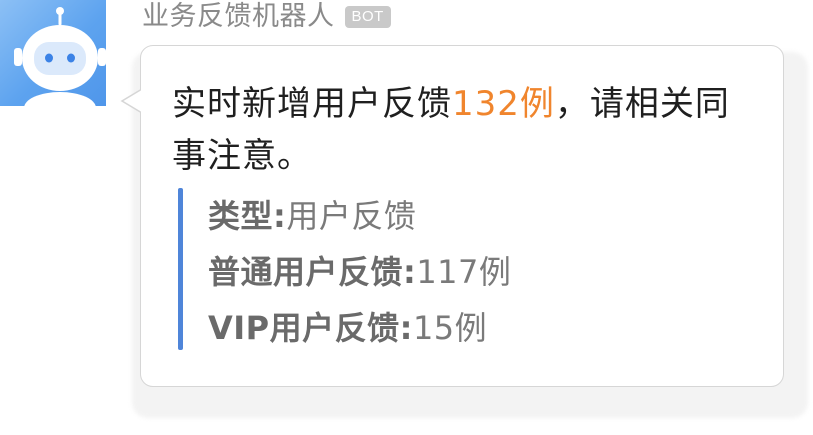  I want to click on detail-label: 普通用户反馈, so click(306, 272).